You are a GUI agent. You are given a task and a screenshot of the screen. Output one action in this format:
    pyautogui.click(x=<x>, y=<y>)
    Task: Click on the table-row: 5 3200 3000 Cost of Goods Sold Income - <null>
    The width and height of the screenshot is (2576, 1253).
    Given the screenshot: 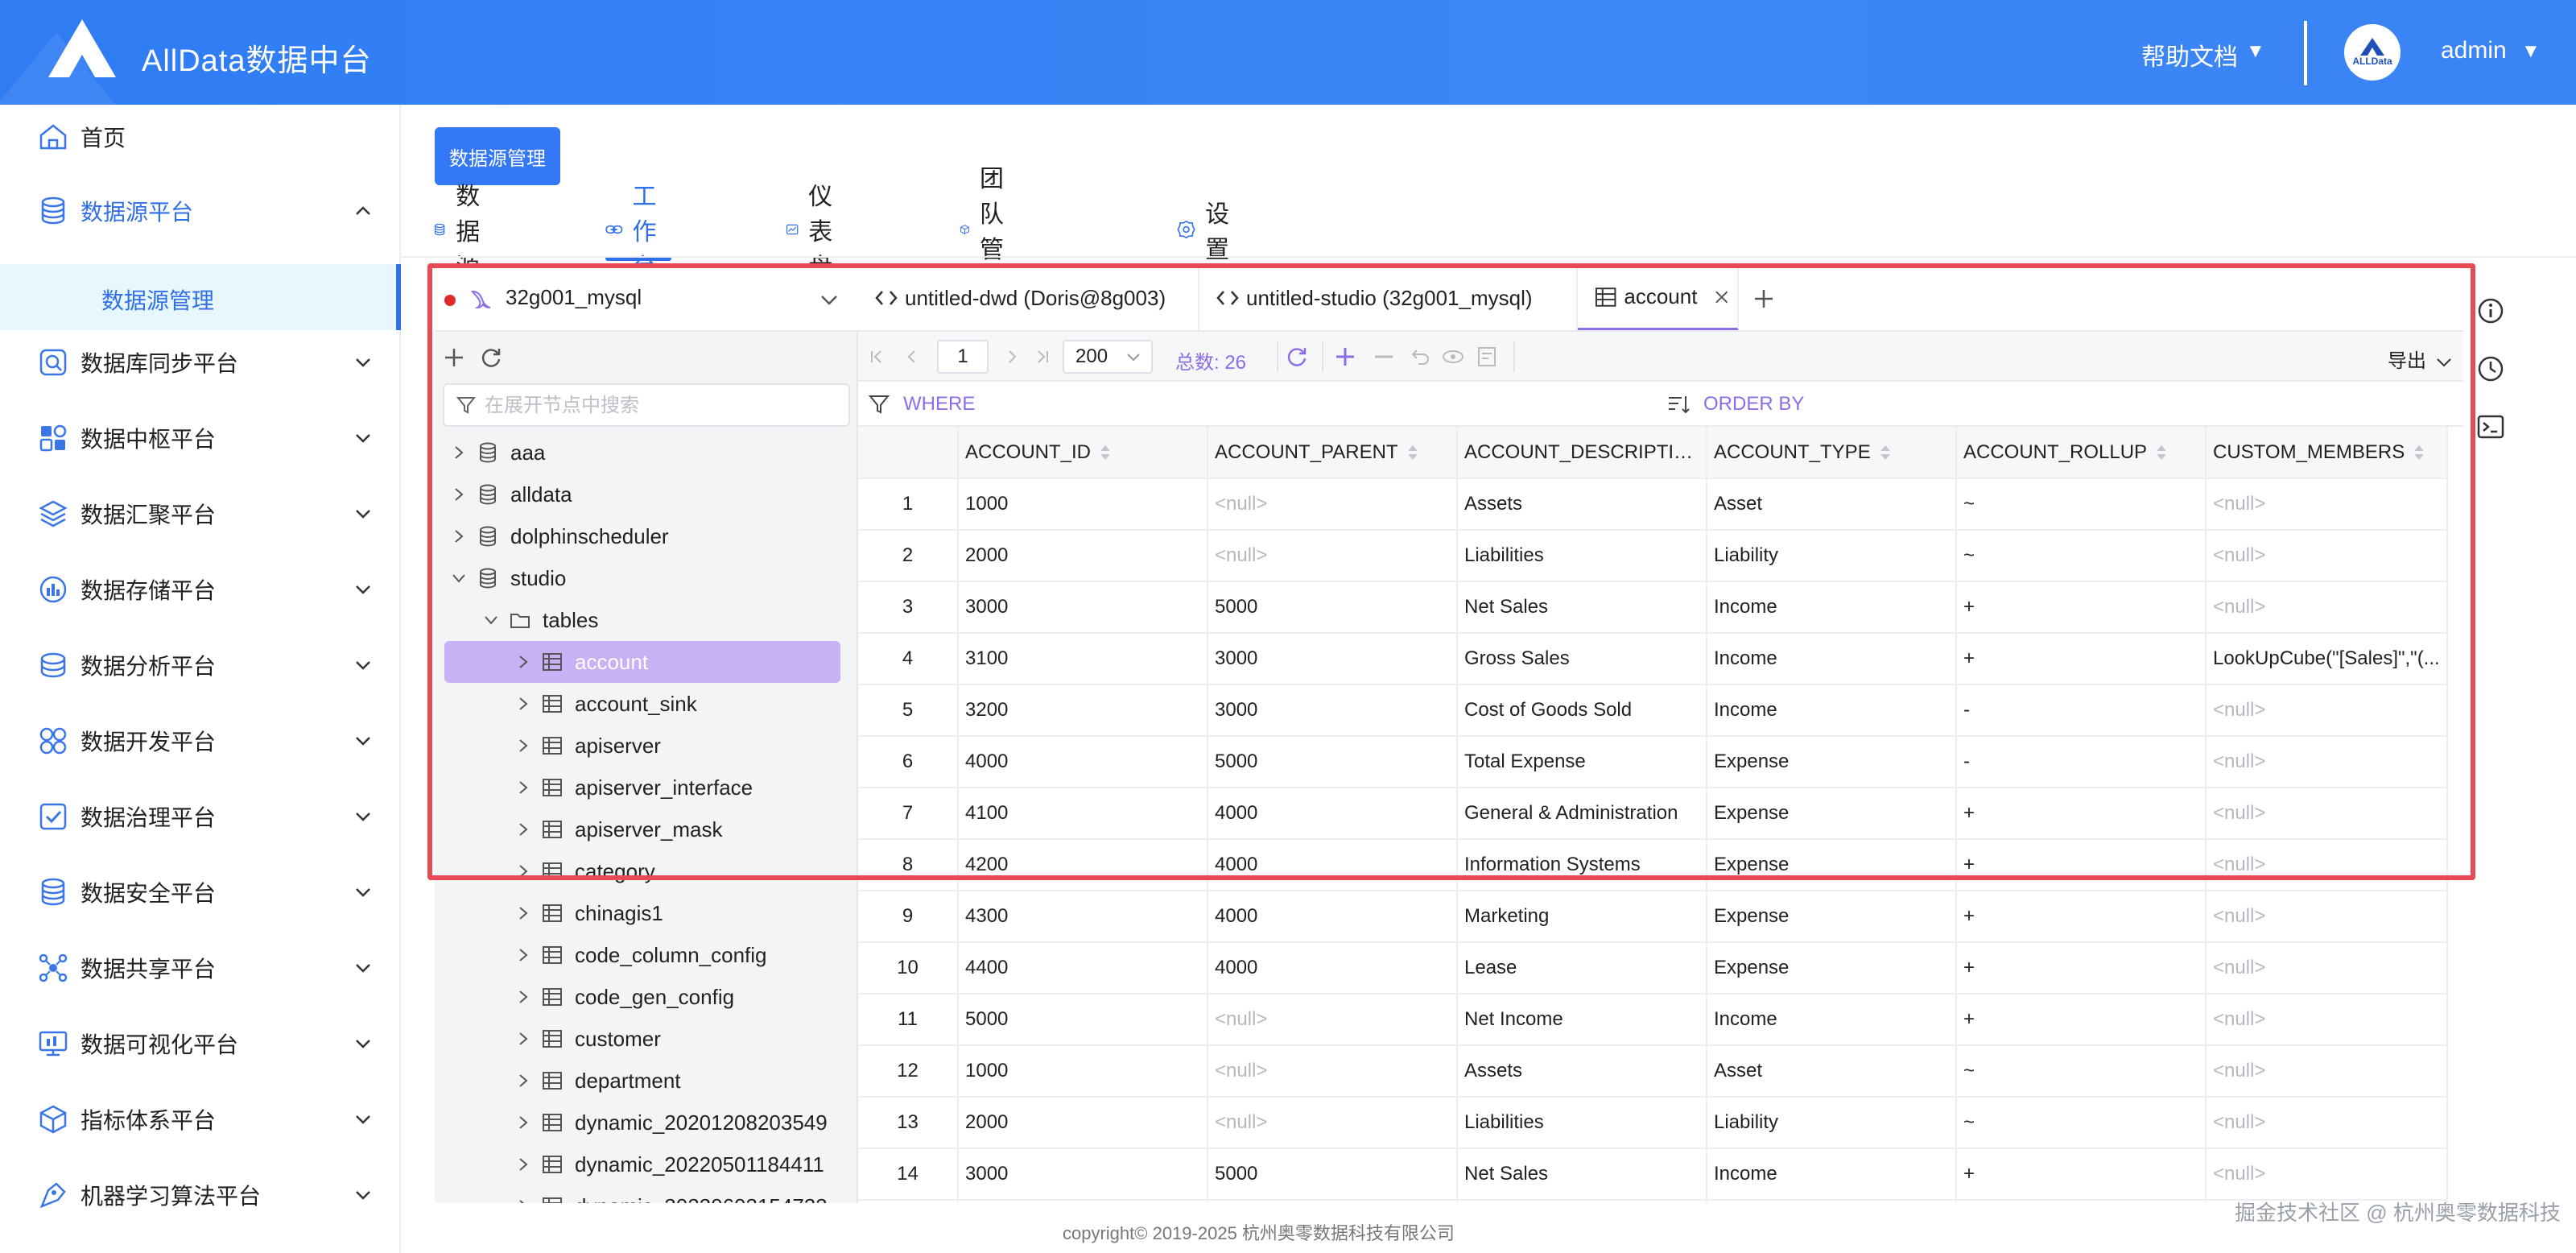 What is the action you would take?
    pyautogui.click(x=1653, y=710)
    